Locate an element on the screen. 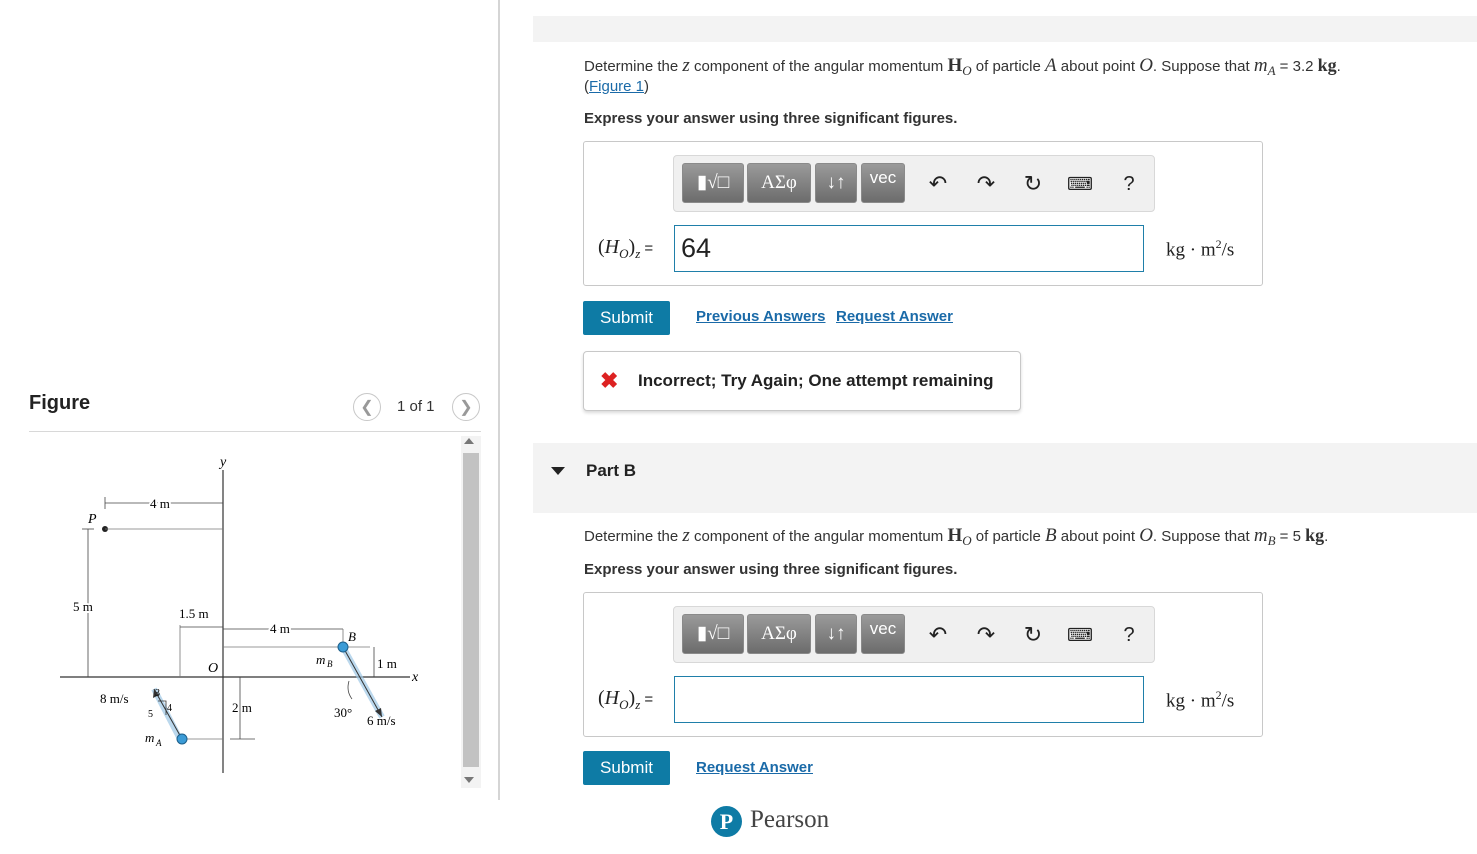  figure-link-line: (Figure 1) is located at coordinates (617, 86).